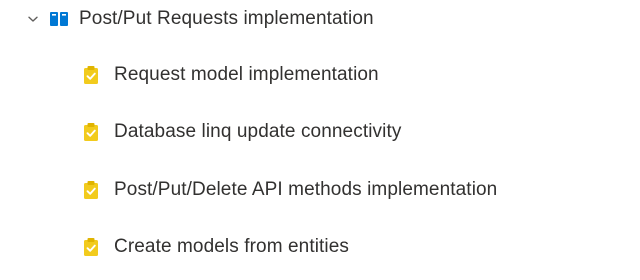 The height and width of the screenshot is (280, 640). I want to click on tree-item-child: Database linq update connectivity, so click(241, 132).